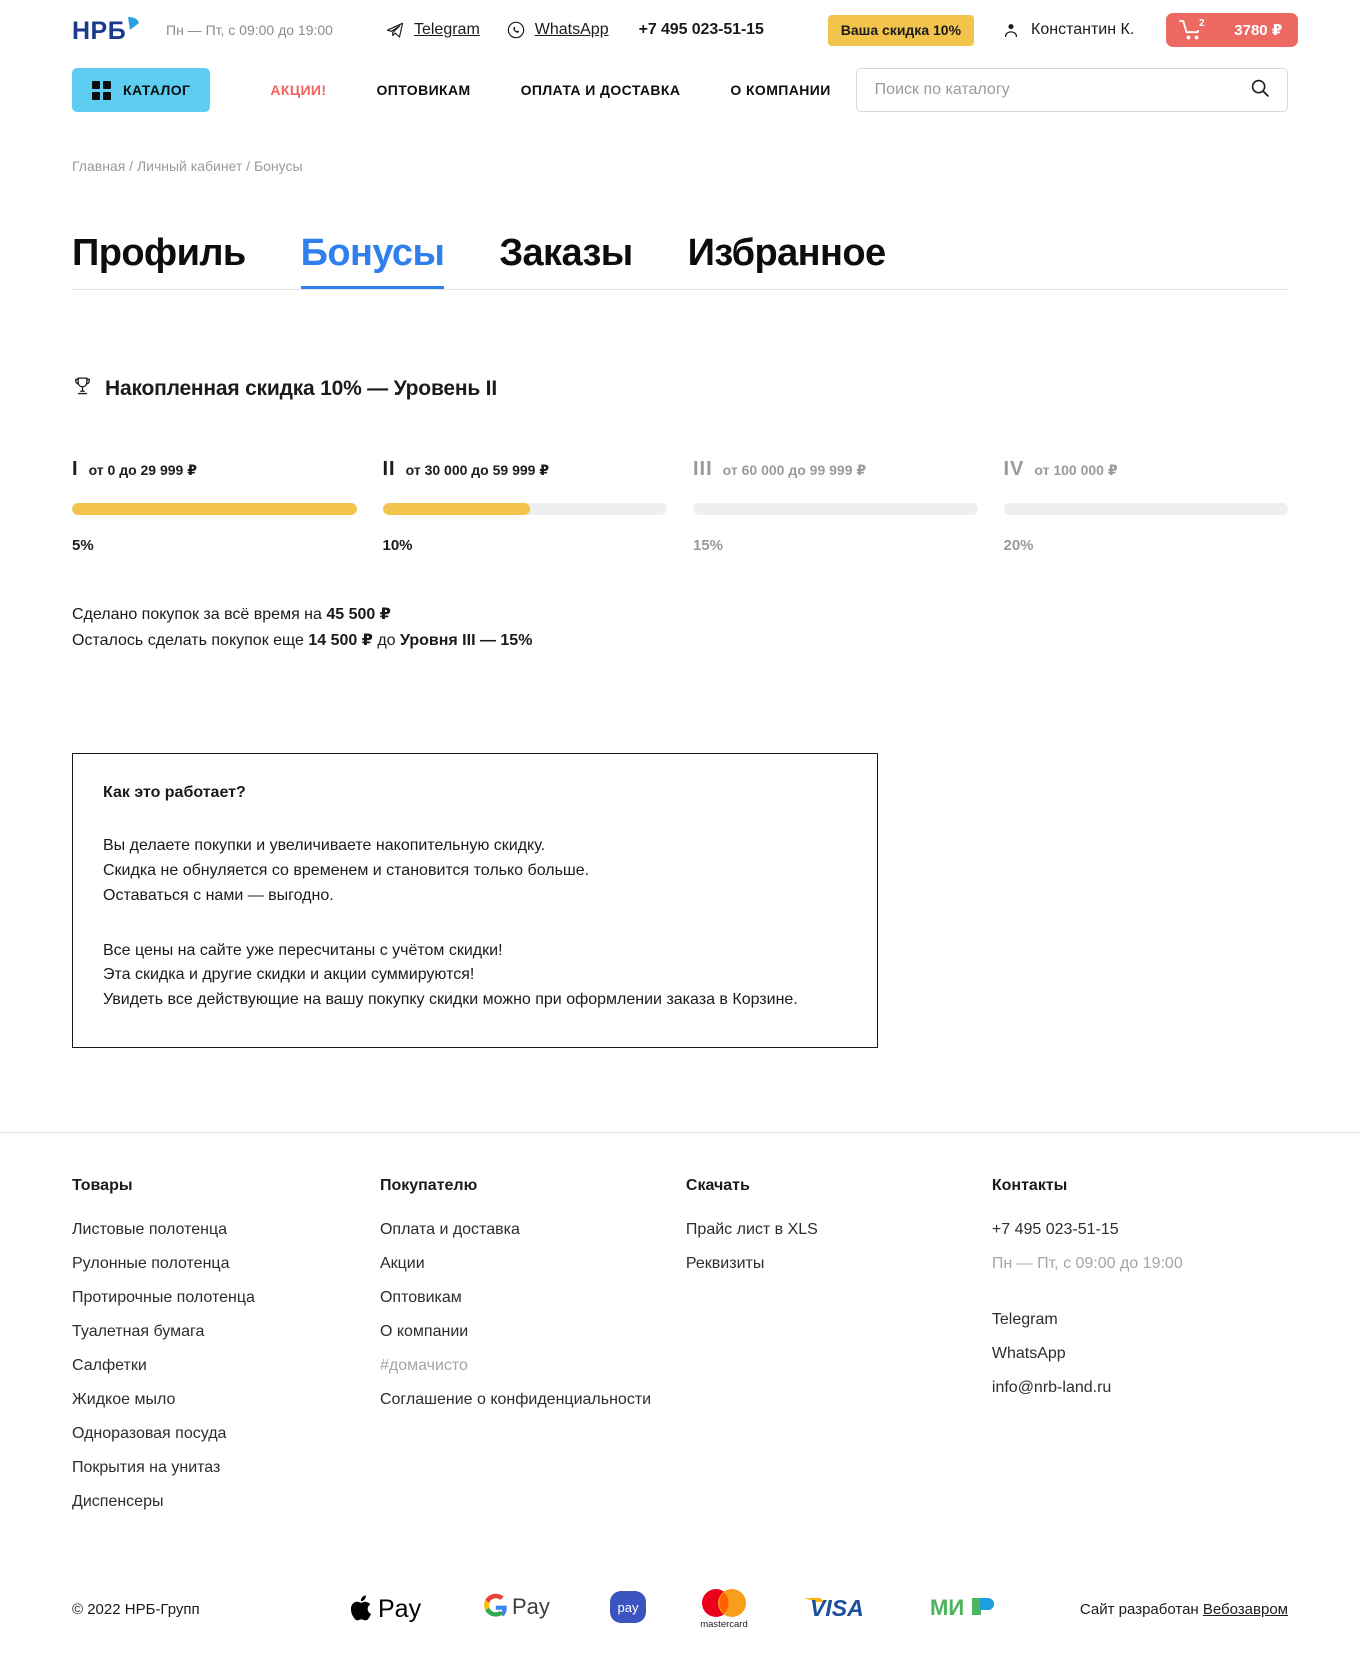 Image resolution: width=1360 pixels, height=1676 pixels. Describe the element at coordinates (1141, 1609) in the screenshot. I see `developer-prefix: Сайт разработан` at that location.